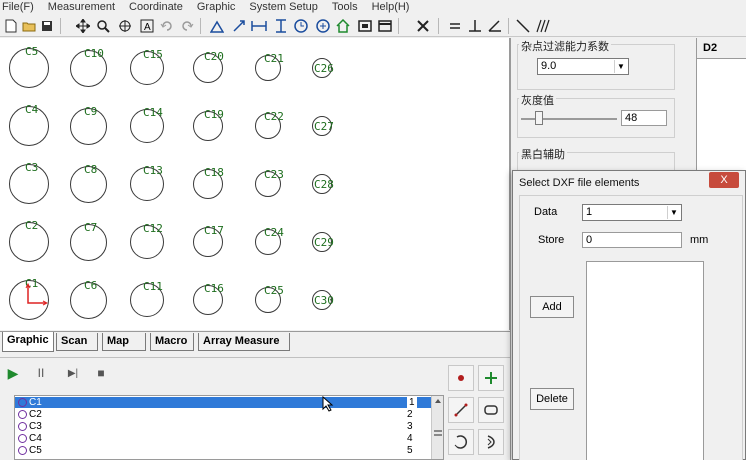  I want to click on circle-label: C9, so click(91, 111).